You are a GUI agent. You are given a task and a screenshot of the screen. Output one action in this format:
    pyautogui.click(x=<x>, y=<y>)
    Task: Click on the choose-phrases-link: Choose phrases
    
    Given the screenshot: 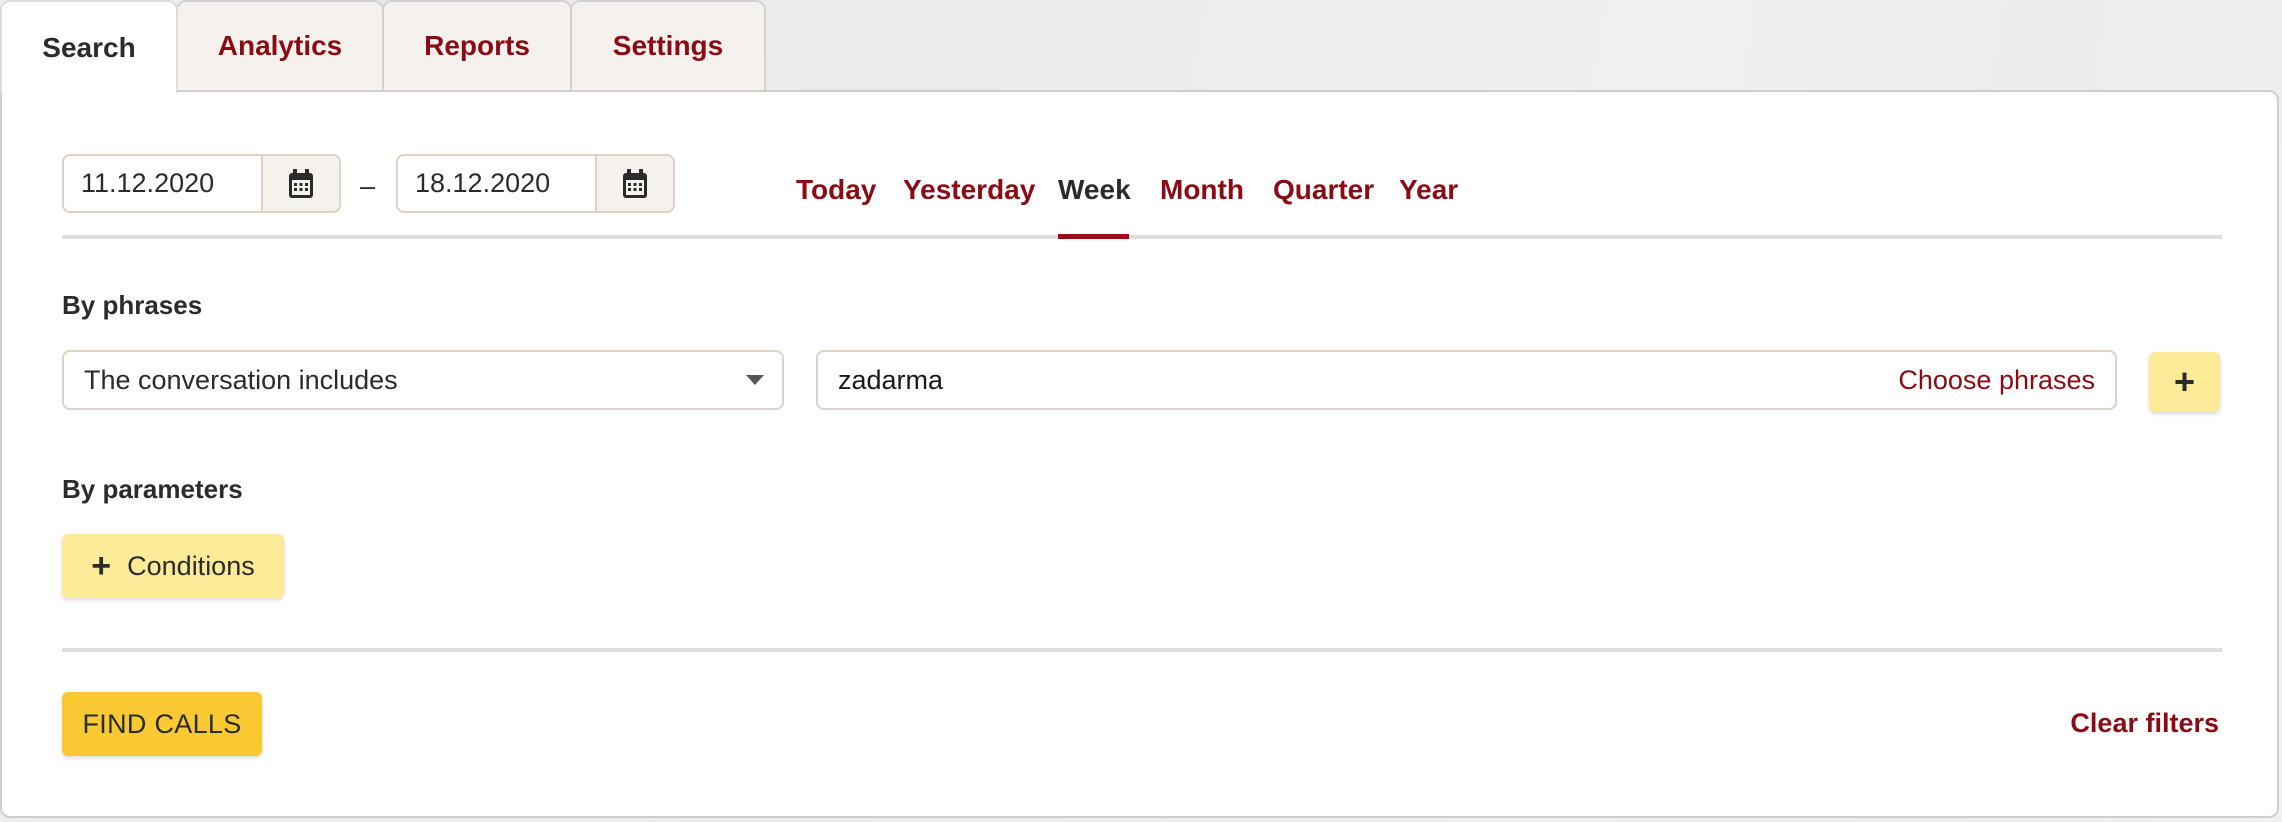 What is the action you would take?
    pyautogui.click(x=1996, y=380)
    